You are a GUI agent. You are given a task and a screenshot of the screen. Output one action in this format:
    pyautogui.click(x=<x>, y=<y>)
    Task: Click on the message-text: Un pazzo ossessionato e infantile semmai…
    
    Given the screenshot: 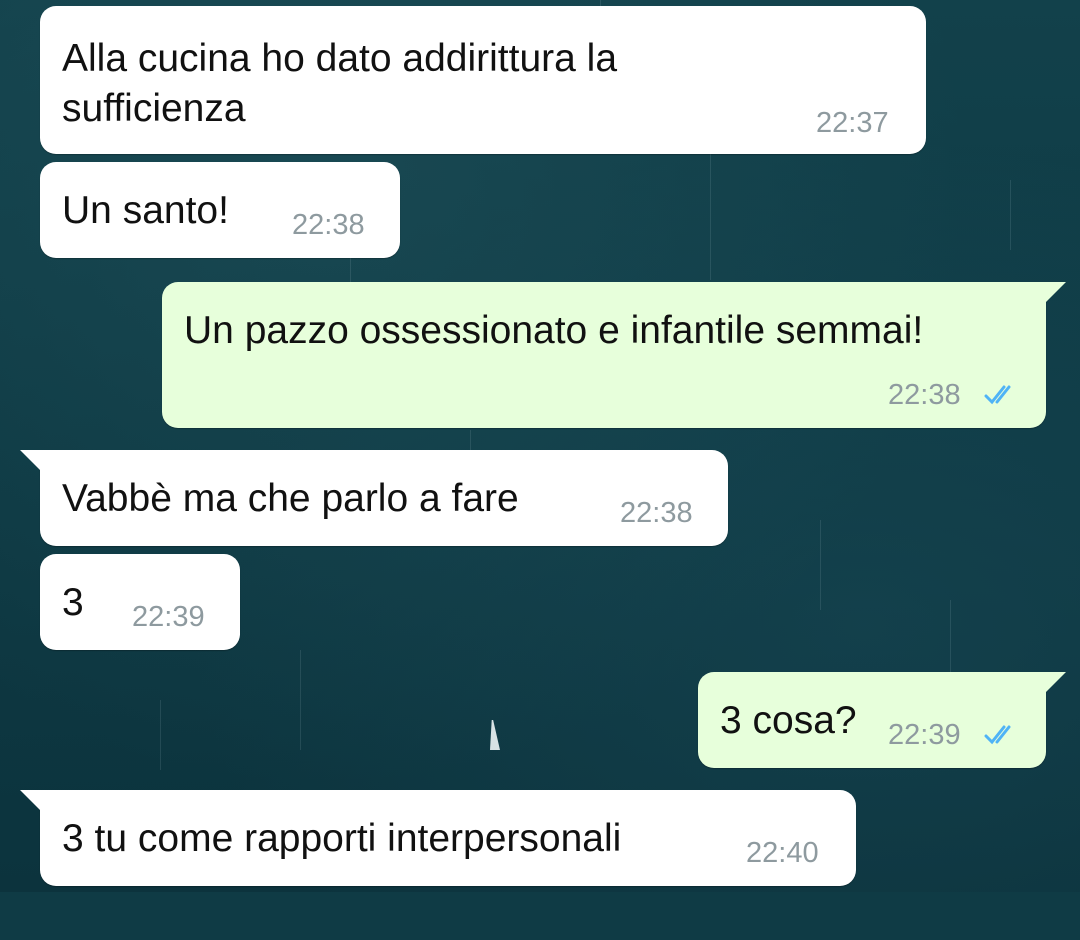 What is the action you would take?
    pyautogui.click(x=554, y=330)
    